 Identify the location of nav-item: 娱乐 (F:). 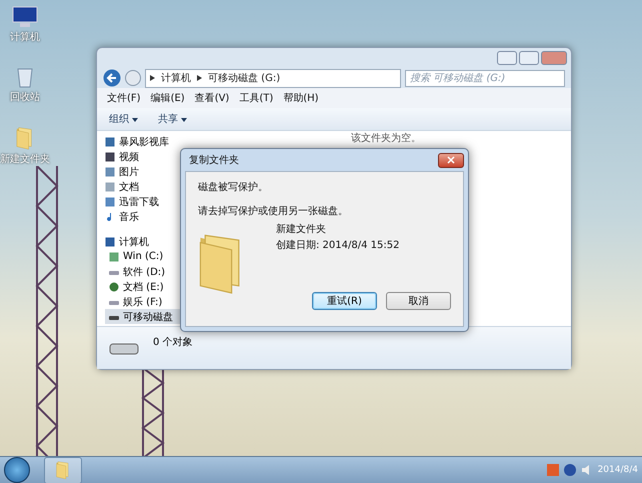
(153, 301).